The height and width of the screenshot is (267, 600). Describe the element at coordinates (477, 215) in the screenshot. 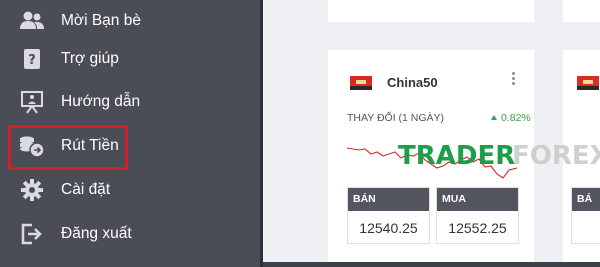

I see `buy-button: MUA 12552.25` at that location.